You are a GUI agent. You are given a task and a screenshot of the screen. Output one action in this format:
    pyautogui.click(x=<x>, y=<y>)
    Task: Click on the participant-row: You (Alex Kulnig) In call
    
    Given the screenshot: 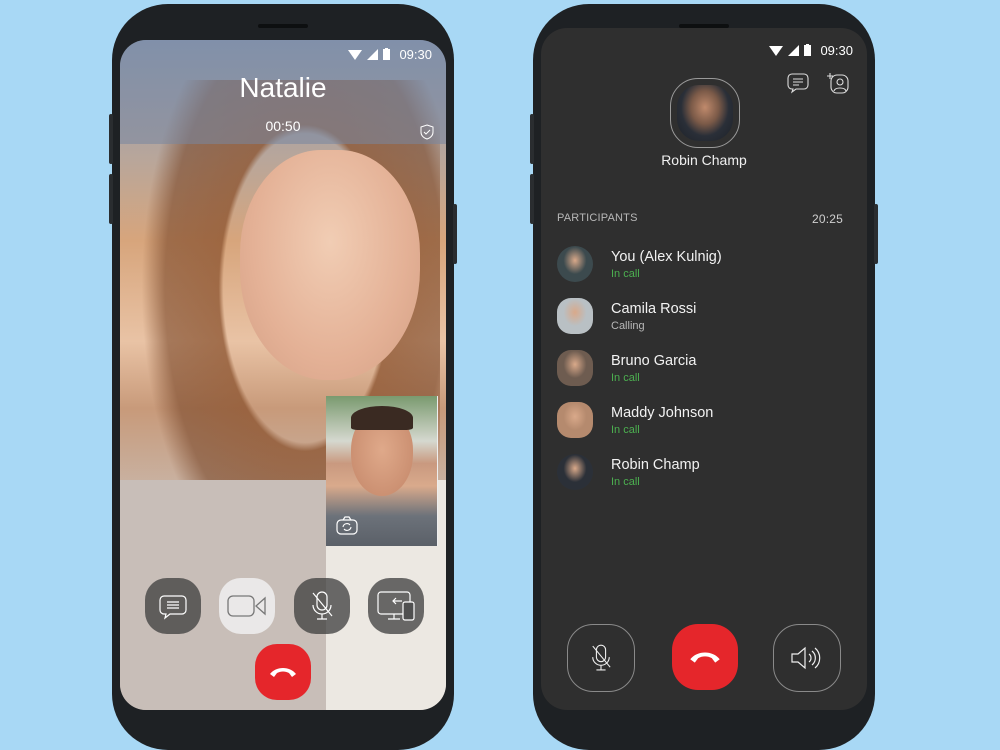 What is the action you would take?
    pyautogui.click(x=704, y=264)
    